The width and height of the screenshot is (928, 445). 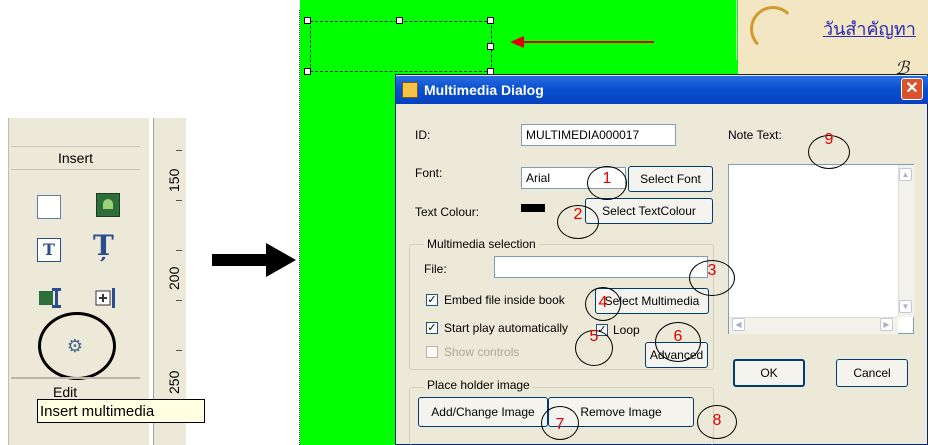 What do you see at coordinates (649, 211) in the screenshot?
I see `select-text-colour-button: Select TextColour` at bounding box center [649, 211].